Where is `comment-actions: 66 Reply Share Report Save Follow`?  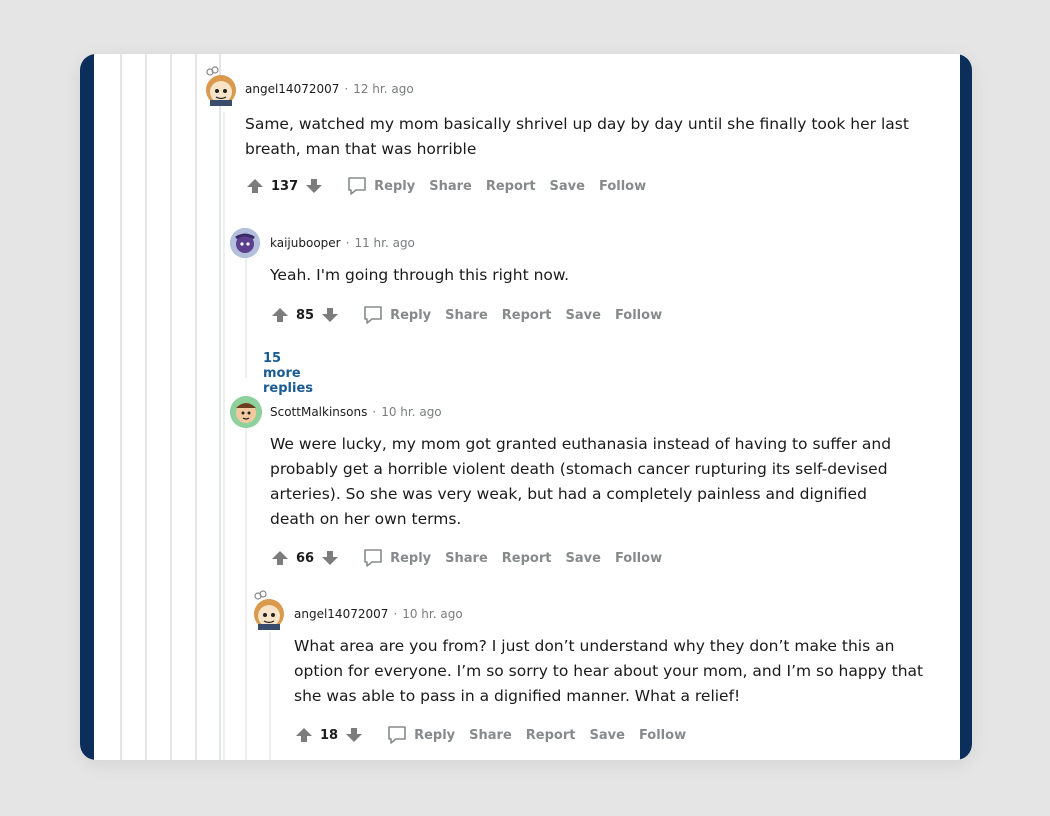
comment-actions: 66 Reply Share Report Save Follow is located at coordinates (466, 558).